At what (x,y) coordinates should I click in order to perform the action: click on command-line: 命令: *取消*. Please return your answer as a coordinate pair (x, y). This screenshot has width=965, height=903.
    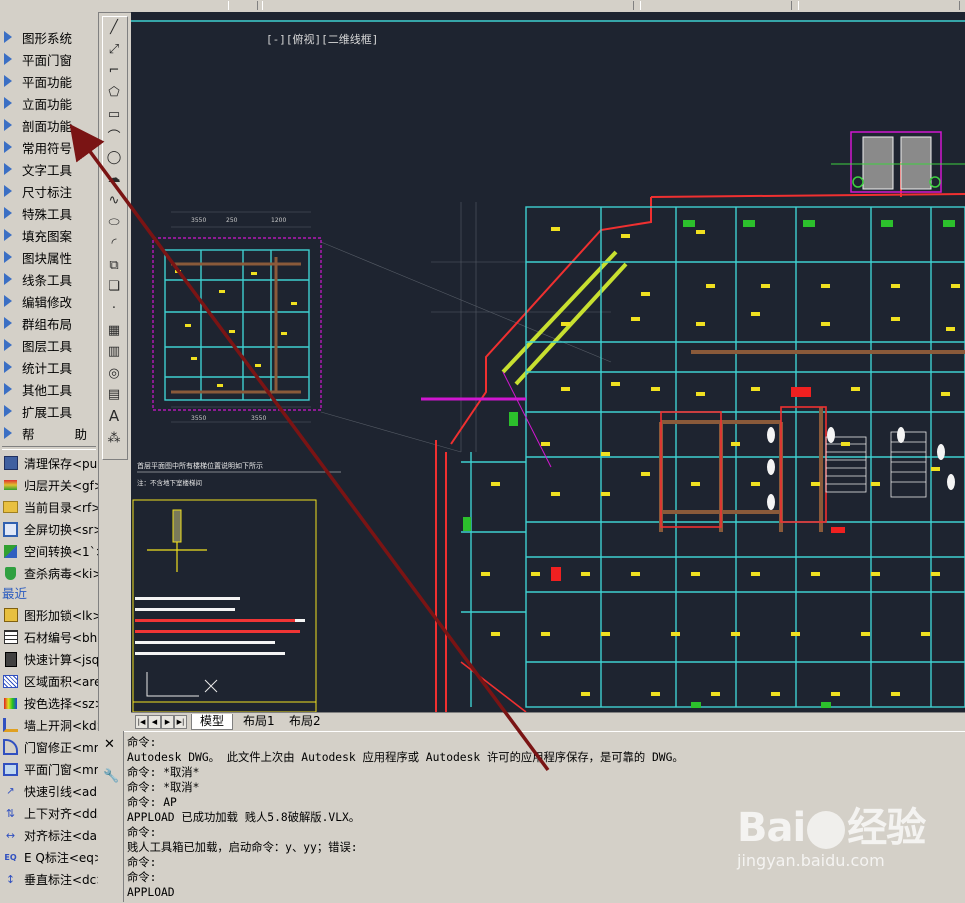
    Looking at the image, I should click on (163, 772).